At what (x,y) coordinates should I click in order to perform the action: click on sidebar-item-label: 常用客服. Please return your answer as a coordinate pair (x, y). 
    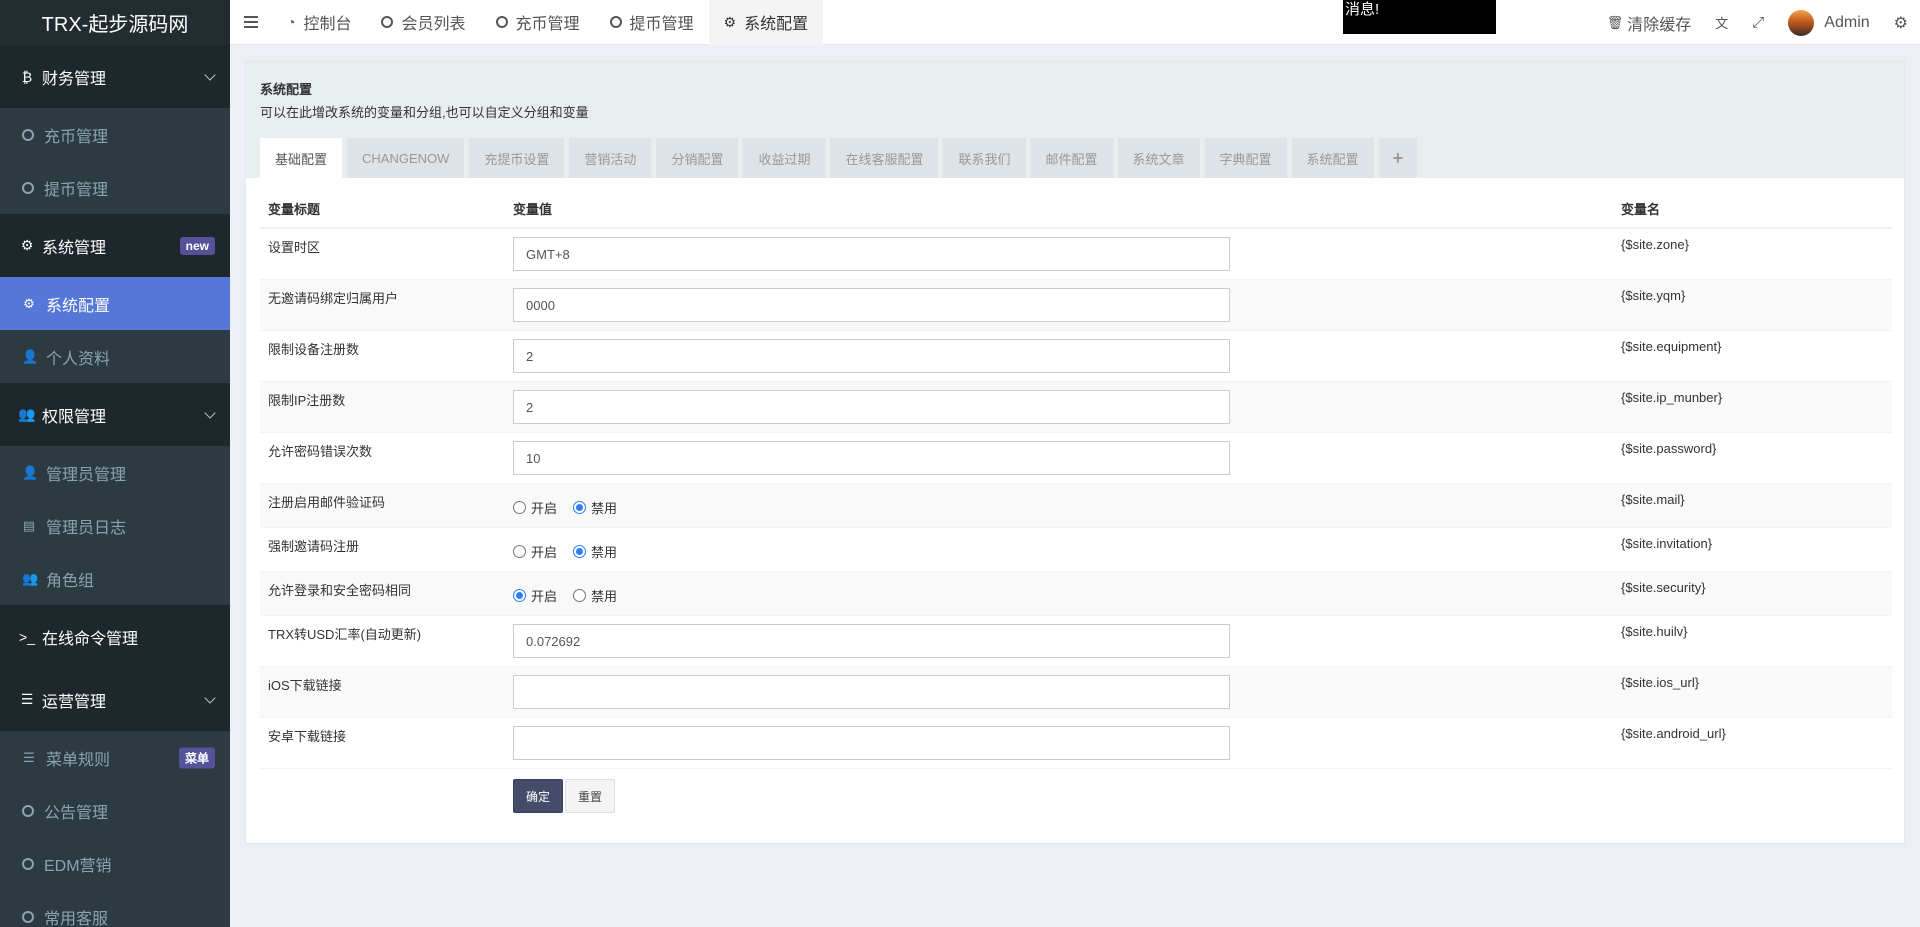
    Looking at the image, I should click on (76, 918).